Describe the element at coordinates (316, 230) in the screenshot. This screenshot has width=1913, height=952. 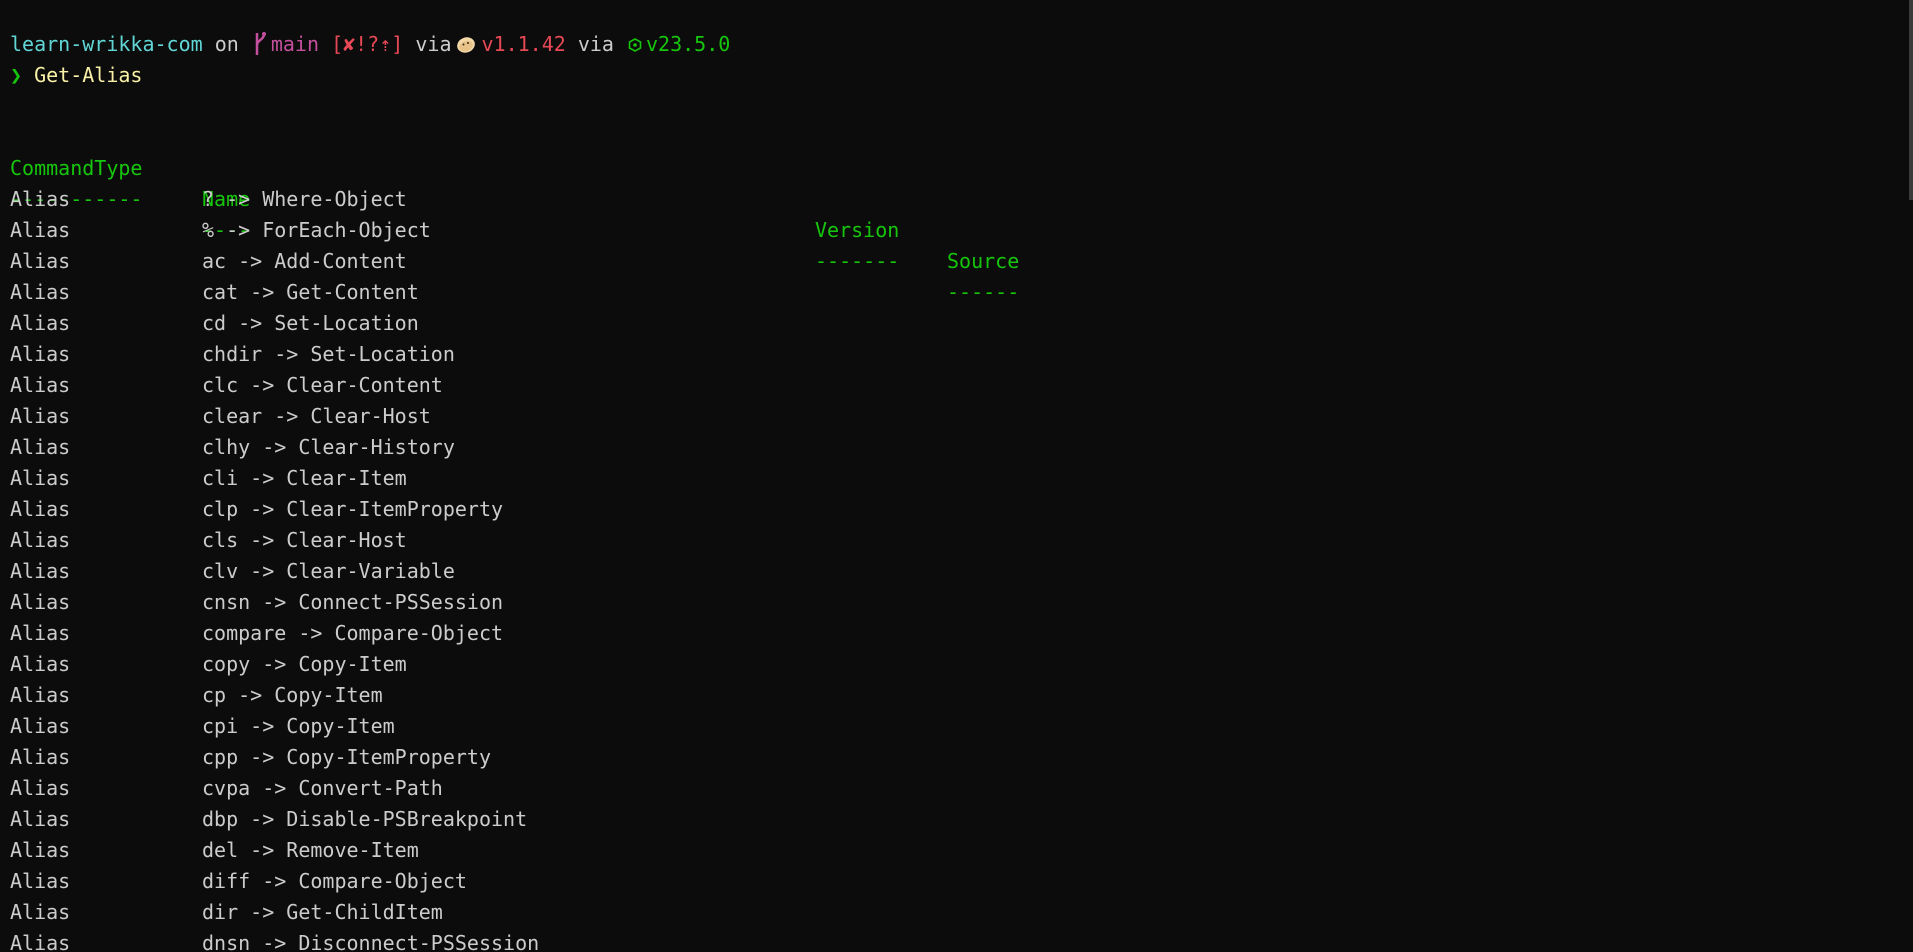
I see `cell-name: % -> ForEach-Object` at that location.